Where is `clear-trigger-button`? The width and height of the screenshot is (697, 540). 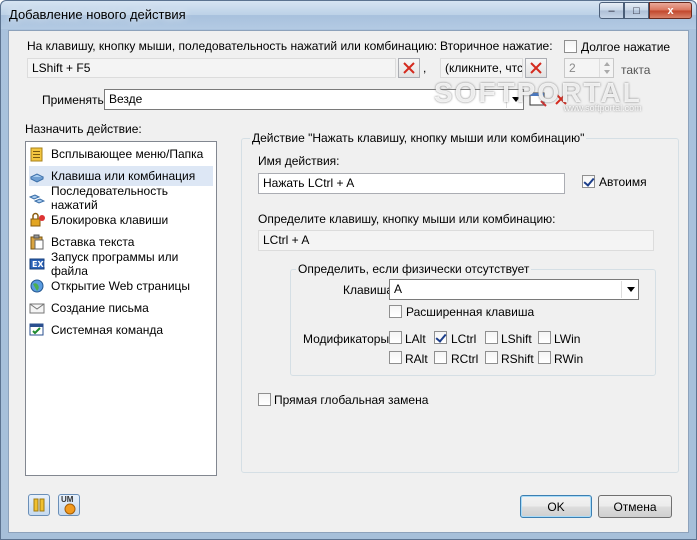 clear-trigger-button is located at coordinates (409, 68).